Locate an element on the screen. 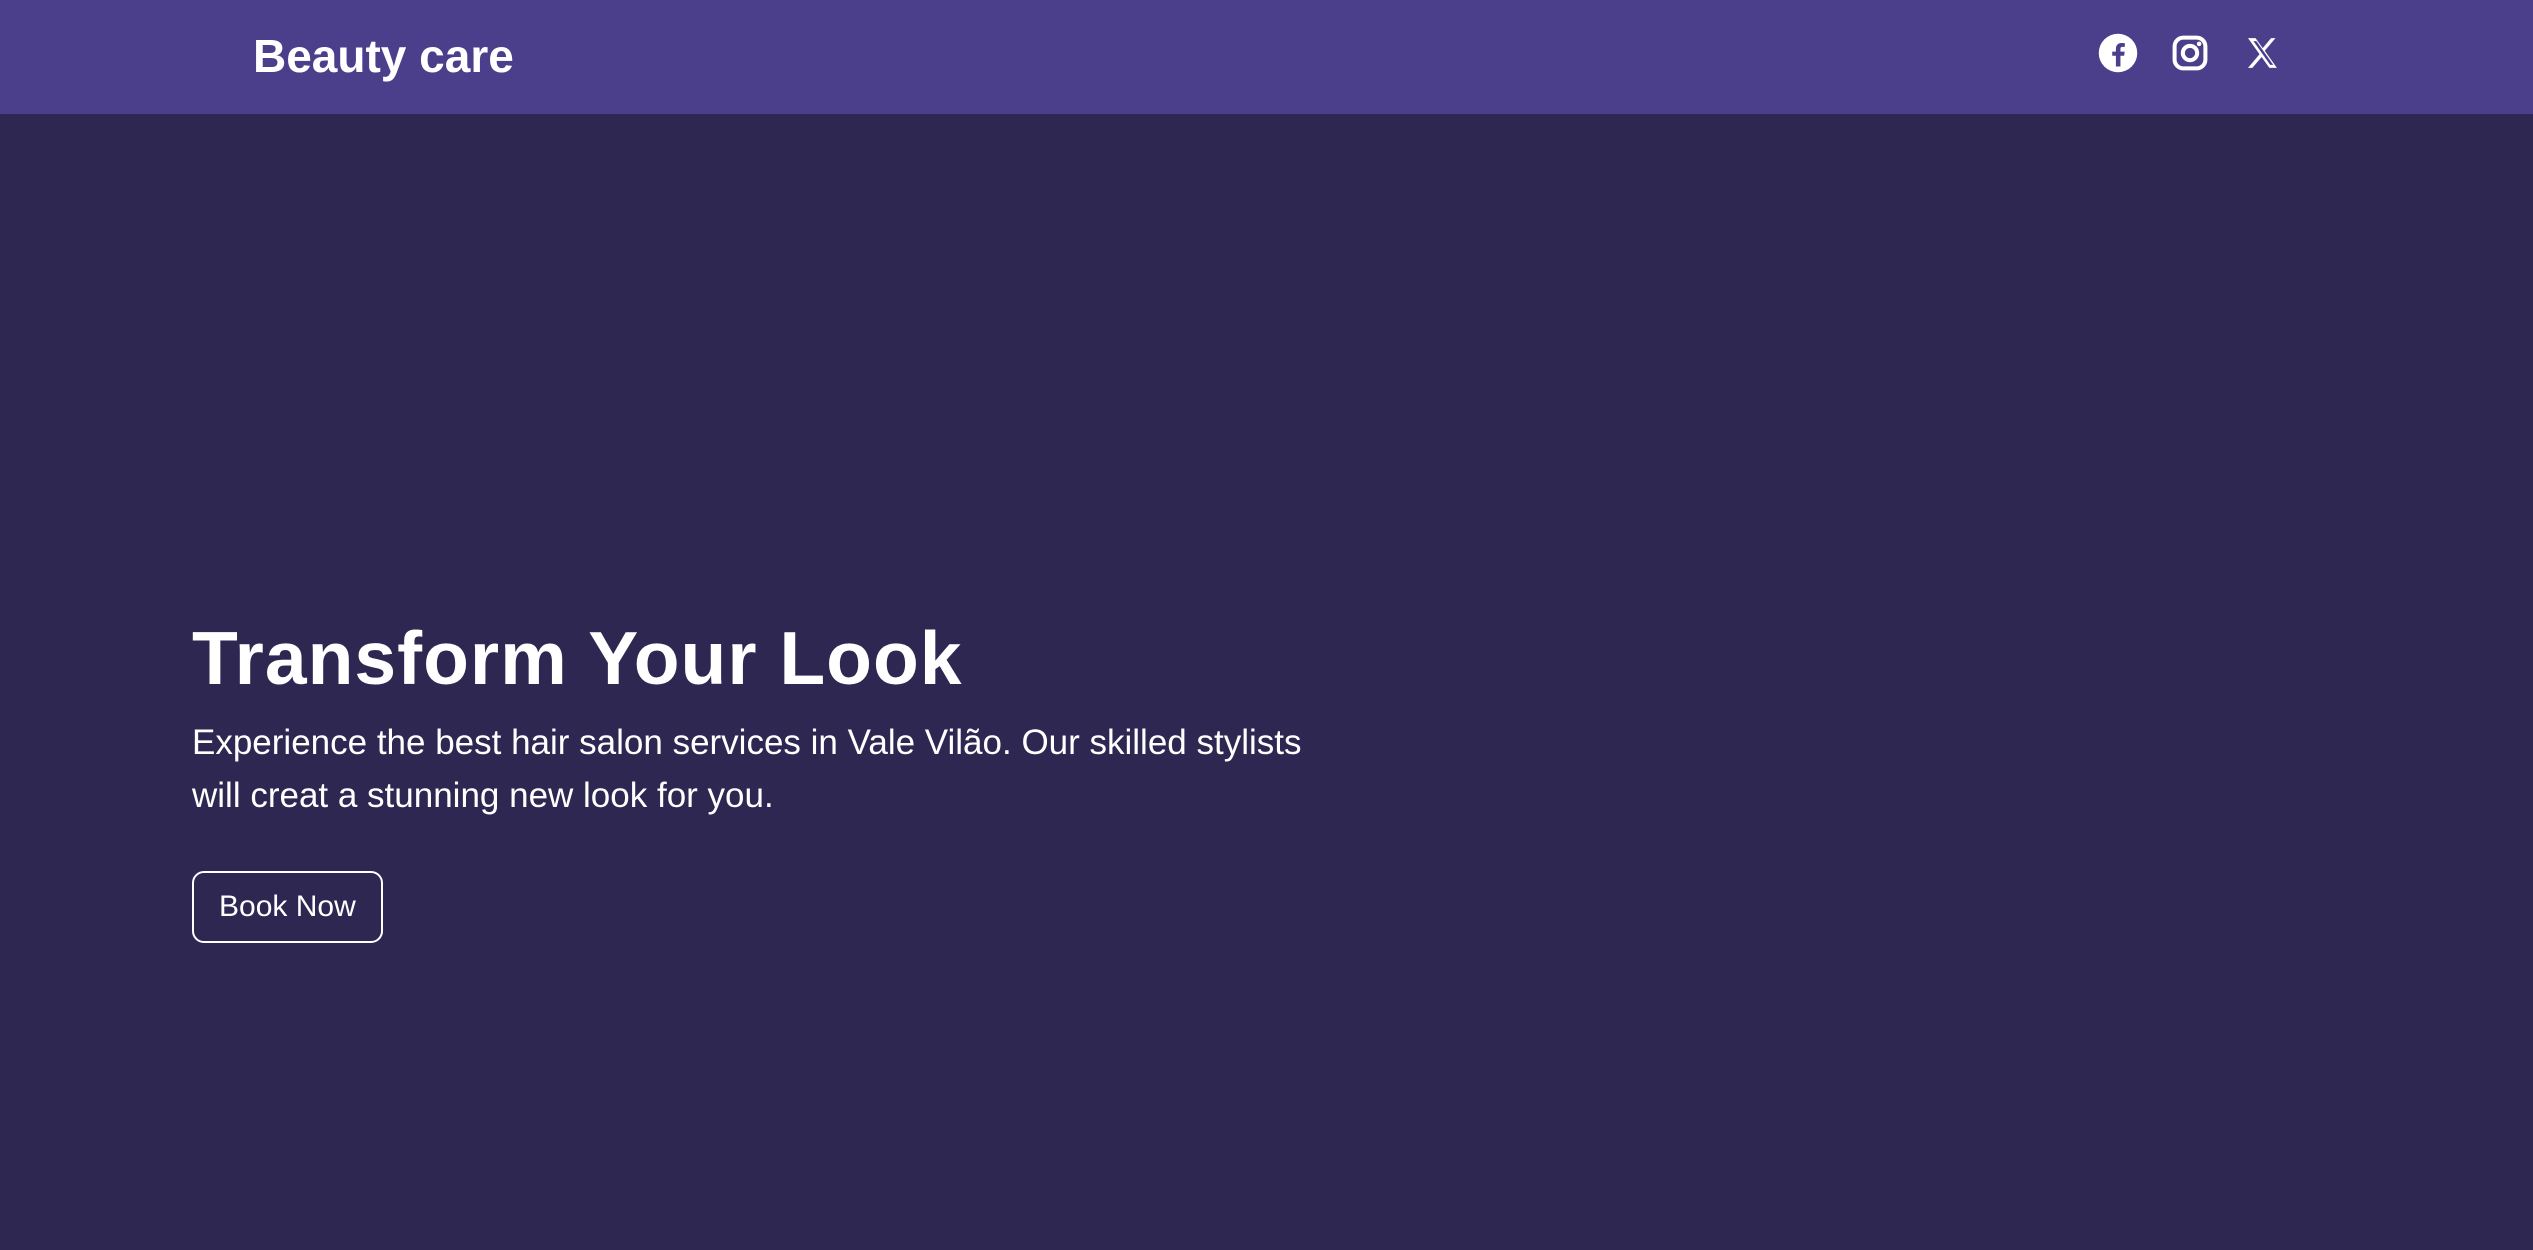 This screenshot has height=1250, width=2533. top-navigation: Beauty care is located at coordinates (1266, 57).